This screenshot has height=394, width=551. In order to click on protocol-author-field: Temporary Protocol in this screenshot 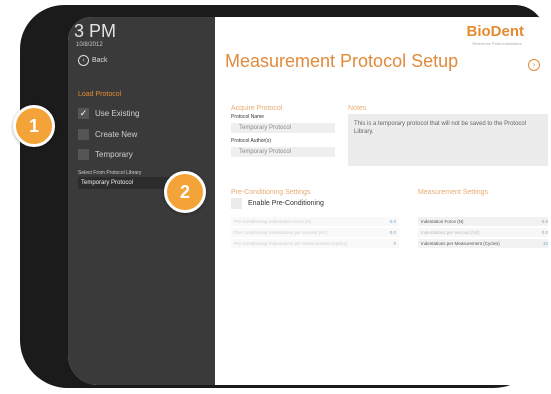, I will do `click(283, 152)`.